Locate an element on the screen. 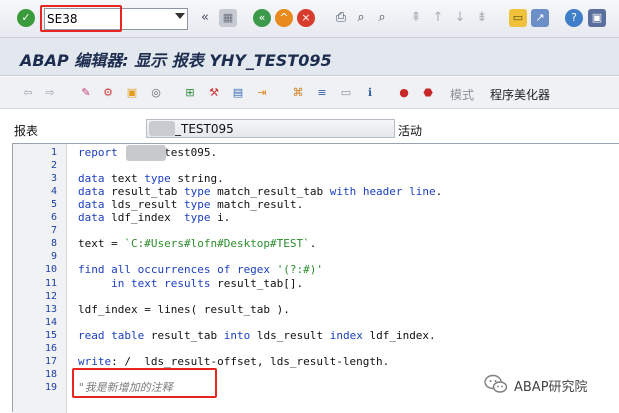 This screenshot has width=619, height=413. line-number: 3 is located at coordinates (53, 179).